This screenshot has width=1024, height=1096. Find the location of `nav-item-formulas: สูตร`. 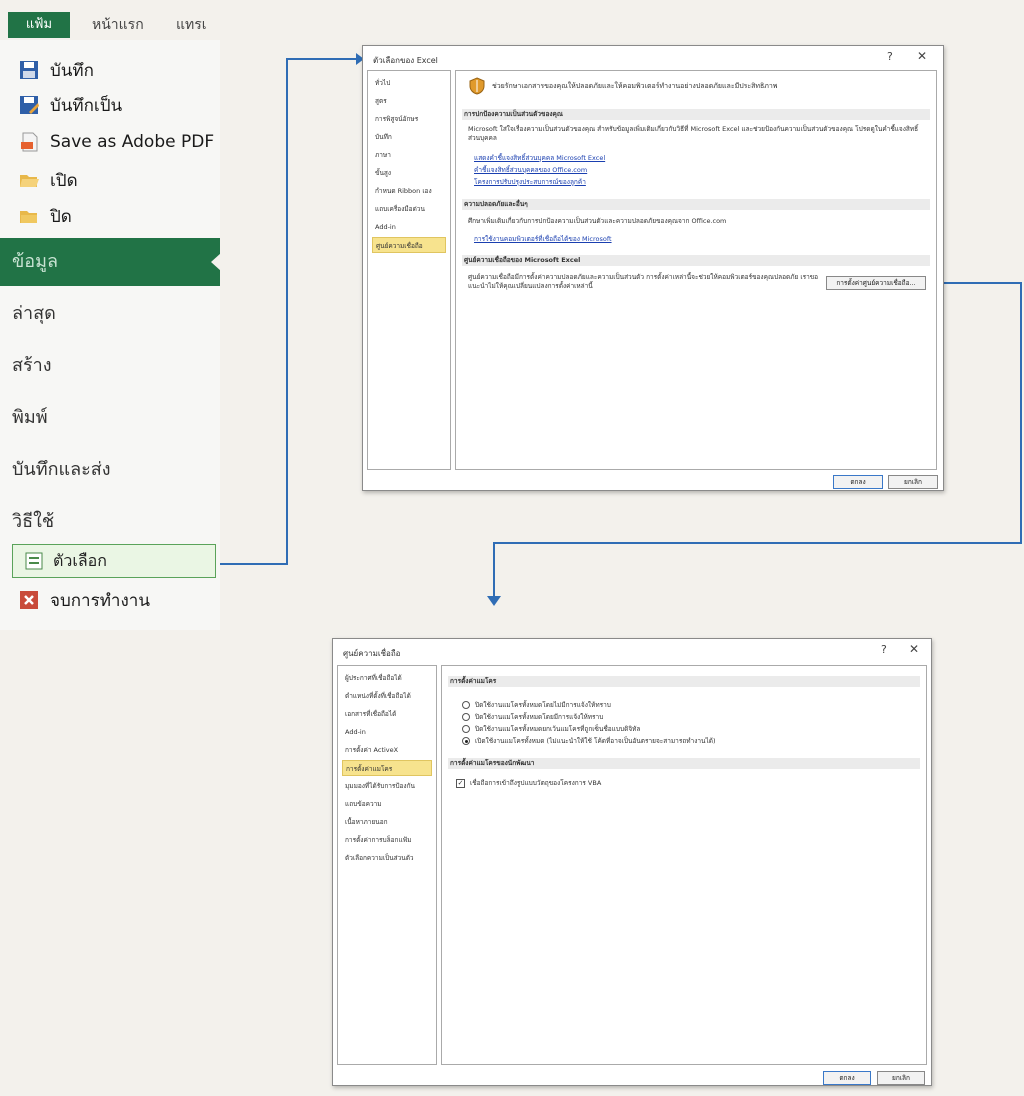

nav-item-formulas: สูตร is located at coordinates (409, 101).